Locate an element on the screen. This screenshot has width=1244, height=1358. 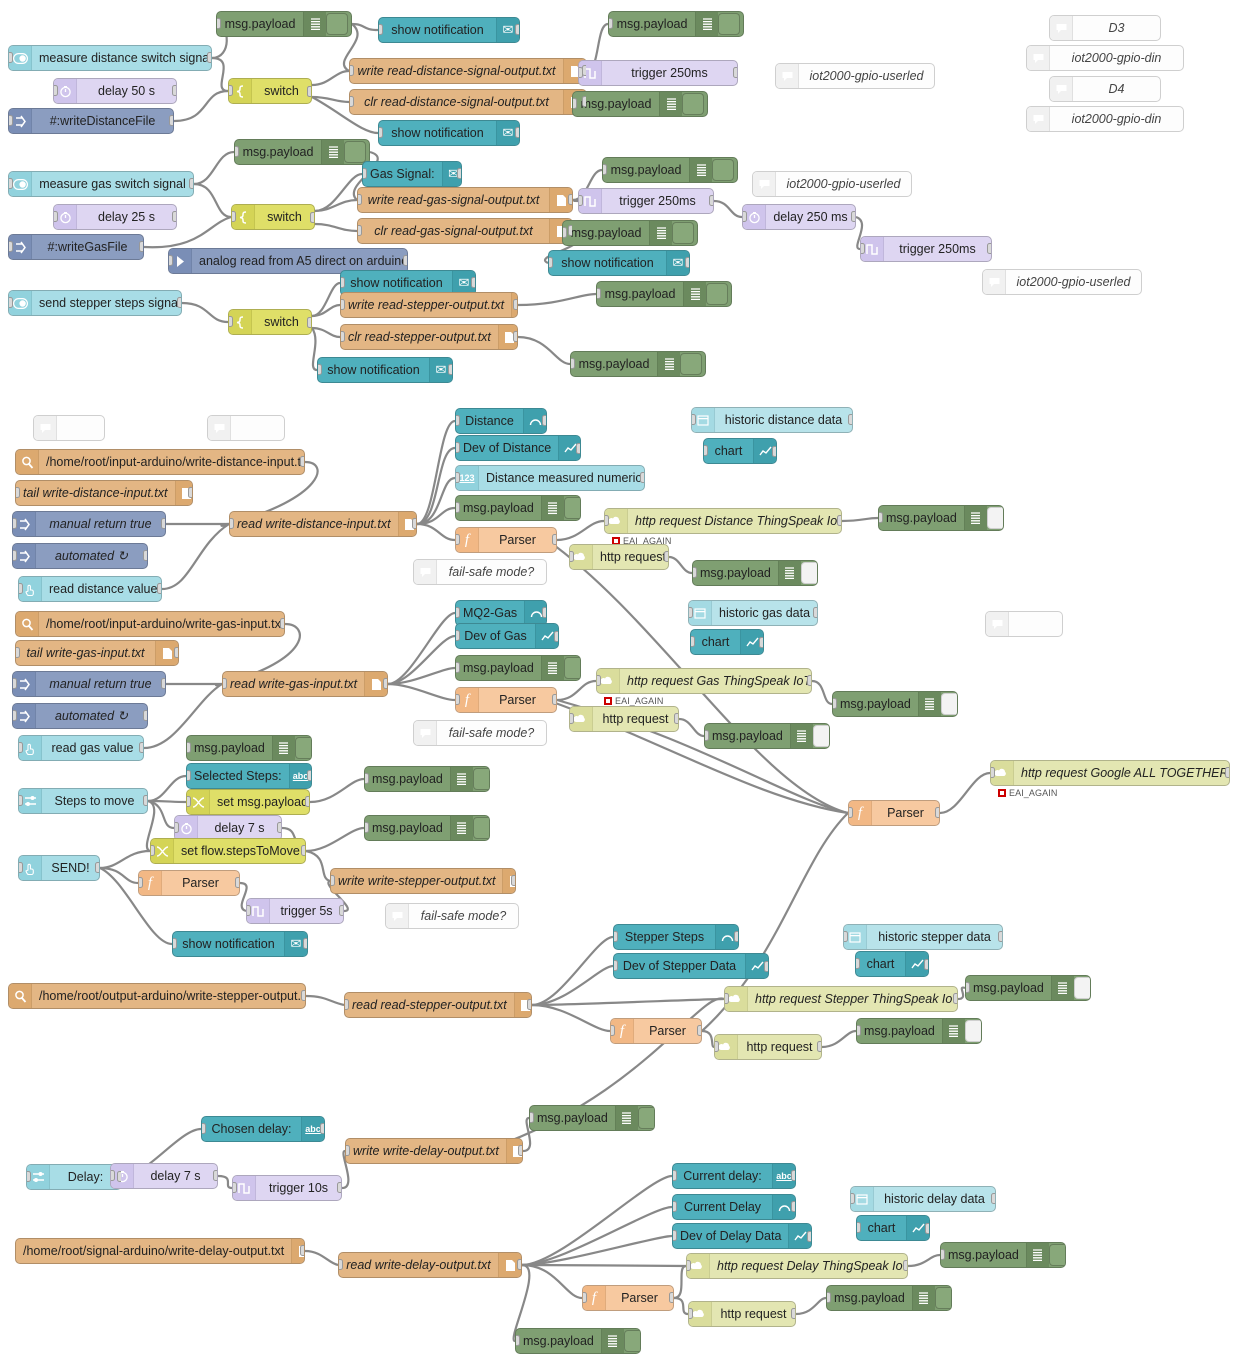
flow-node-n6: write read-distance-signal-output.txt is located at coordinates (468, 71).